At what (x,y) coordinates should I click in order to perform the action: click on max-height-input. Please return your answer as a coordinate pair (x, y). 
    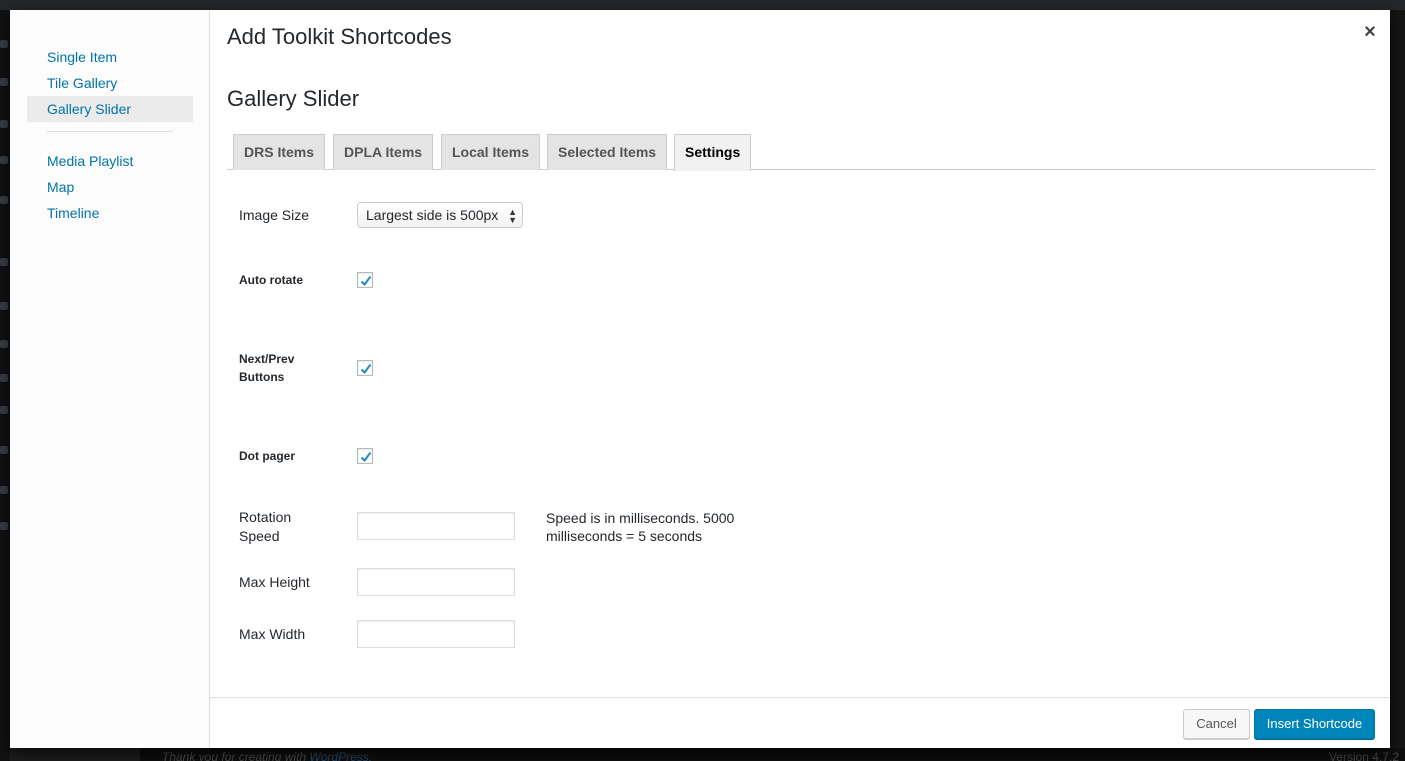
    Looking at the image, I should click on (436, 582).